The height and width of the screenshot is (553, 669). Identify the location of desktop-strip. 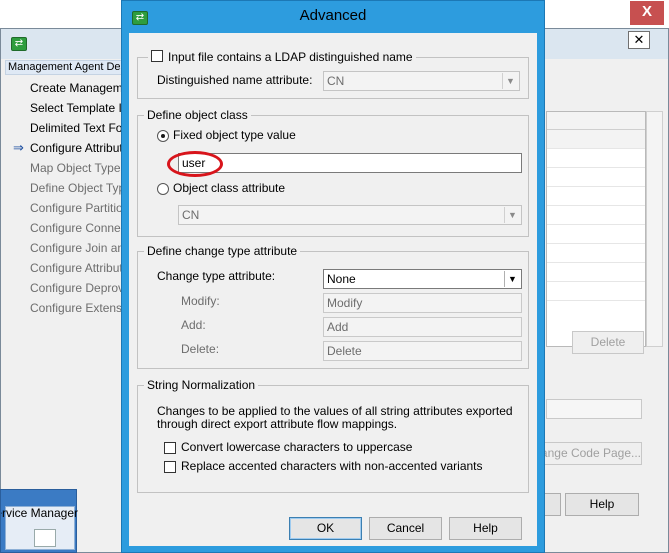
(60, 14).